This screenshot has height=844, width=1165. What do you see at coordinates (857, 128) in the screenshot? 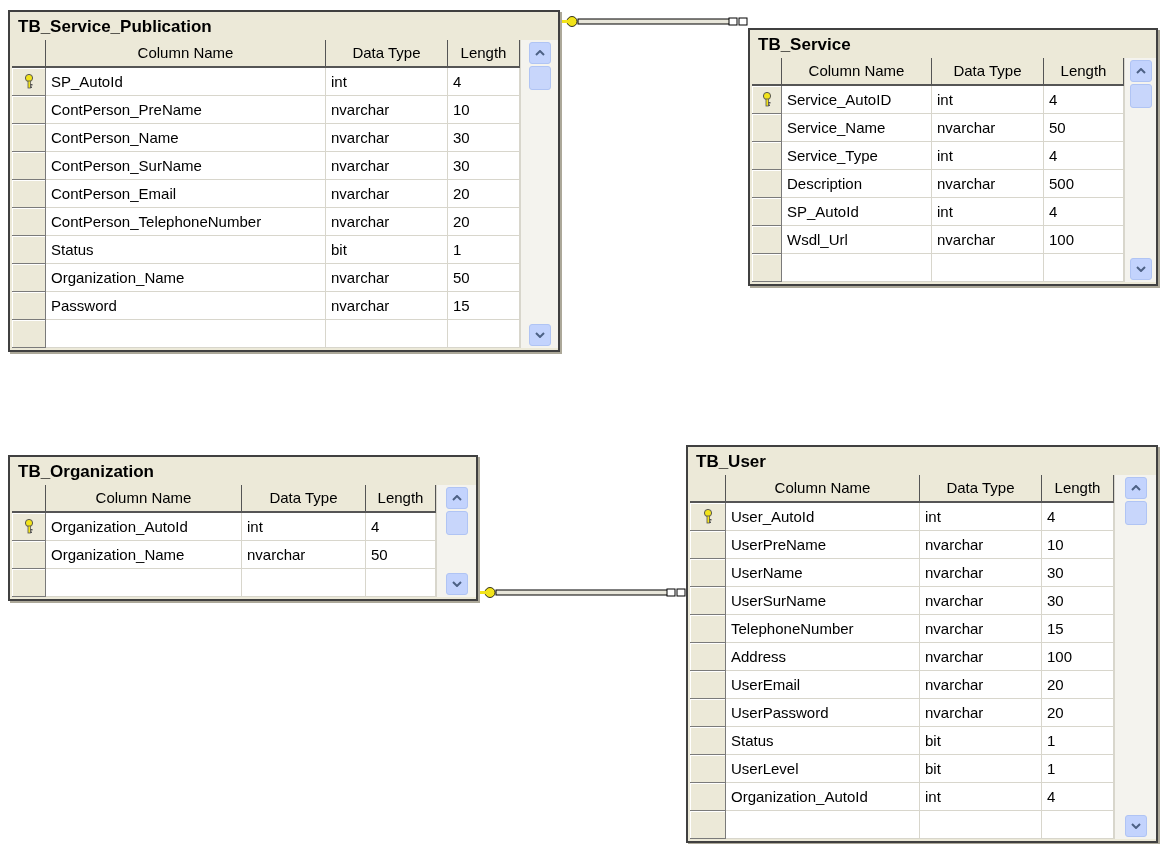
I see `table-cell: Service_Name` at bounding box center [857, 128].